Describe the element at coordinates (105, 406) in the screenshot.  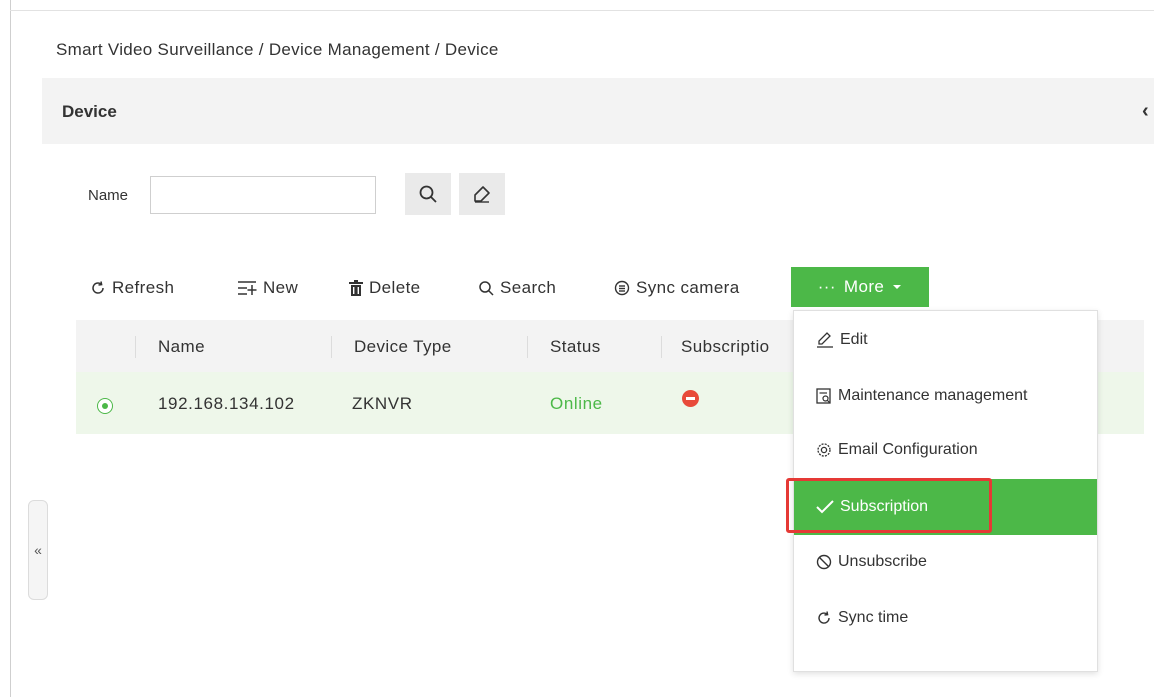
I see `row-select-radio` at that location.